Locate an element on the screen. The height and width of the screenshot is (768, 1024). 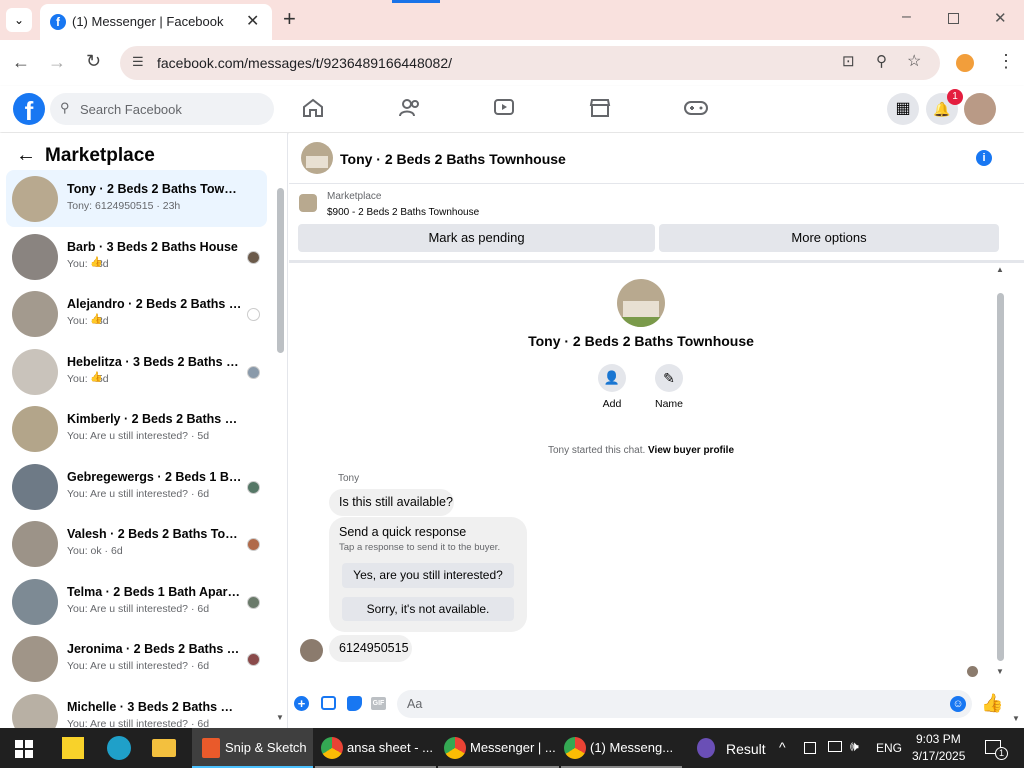
windows-start-icon is located at coordinates (24, 749).